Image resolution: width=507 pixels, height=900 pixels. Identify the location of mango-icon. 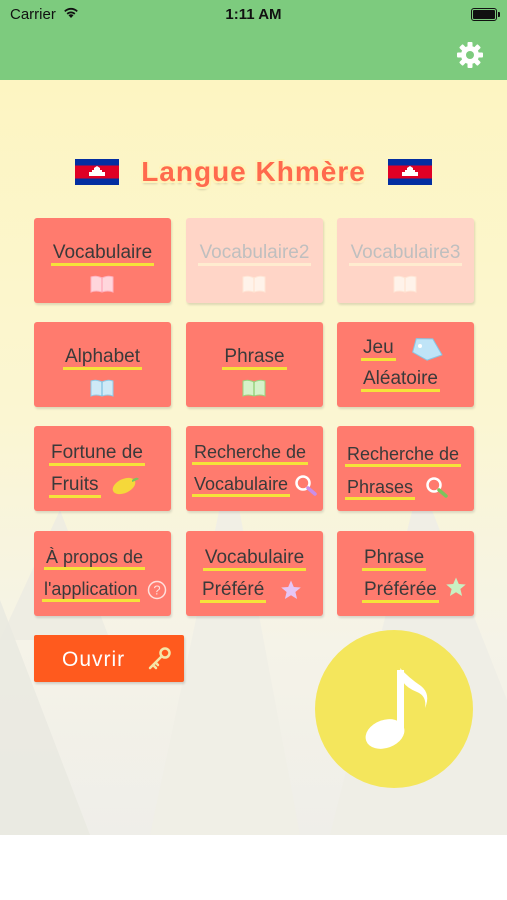
(125, 486).